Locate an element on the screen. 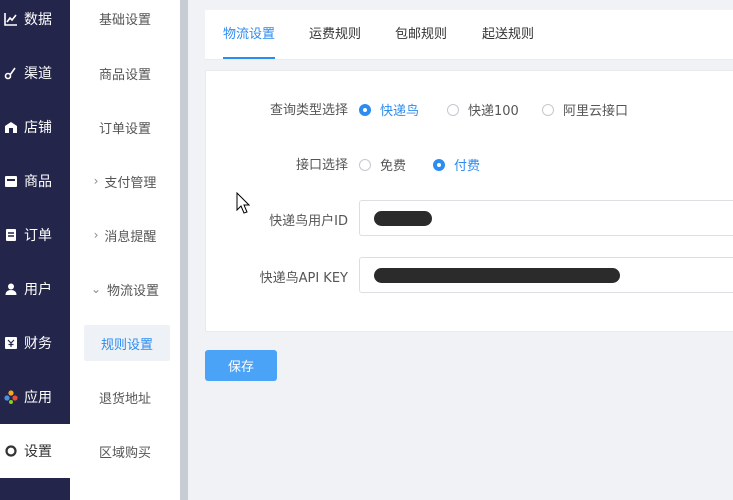 Image resolution: width=733 pixels, height=500 pixels. goods-icon is located at coordinates (11, 181).